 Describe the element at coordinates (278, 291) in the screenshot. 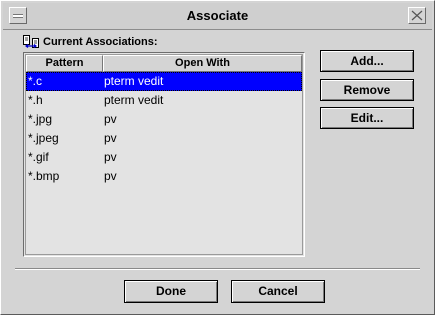

I see `cancel-button: Cancel` at that location.